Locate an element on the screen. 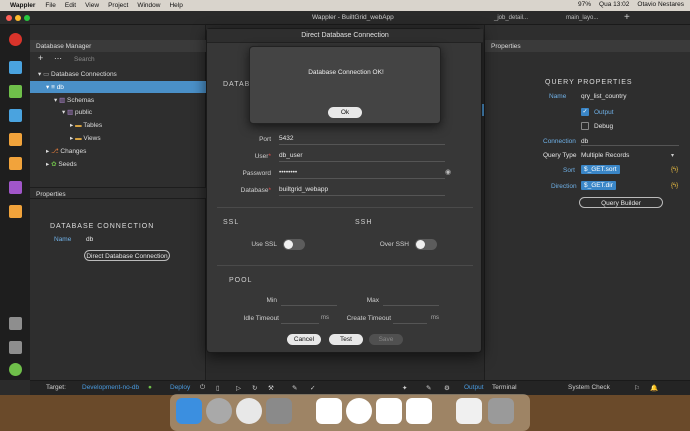  terminal-tab: Terminal is located at coordinates (504, 387).